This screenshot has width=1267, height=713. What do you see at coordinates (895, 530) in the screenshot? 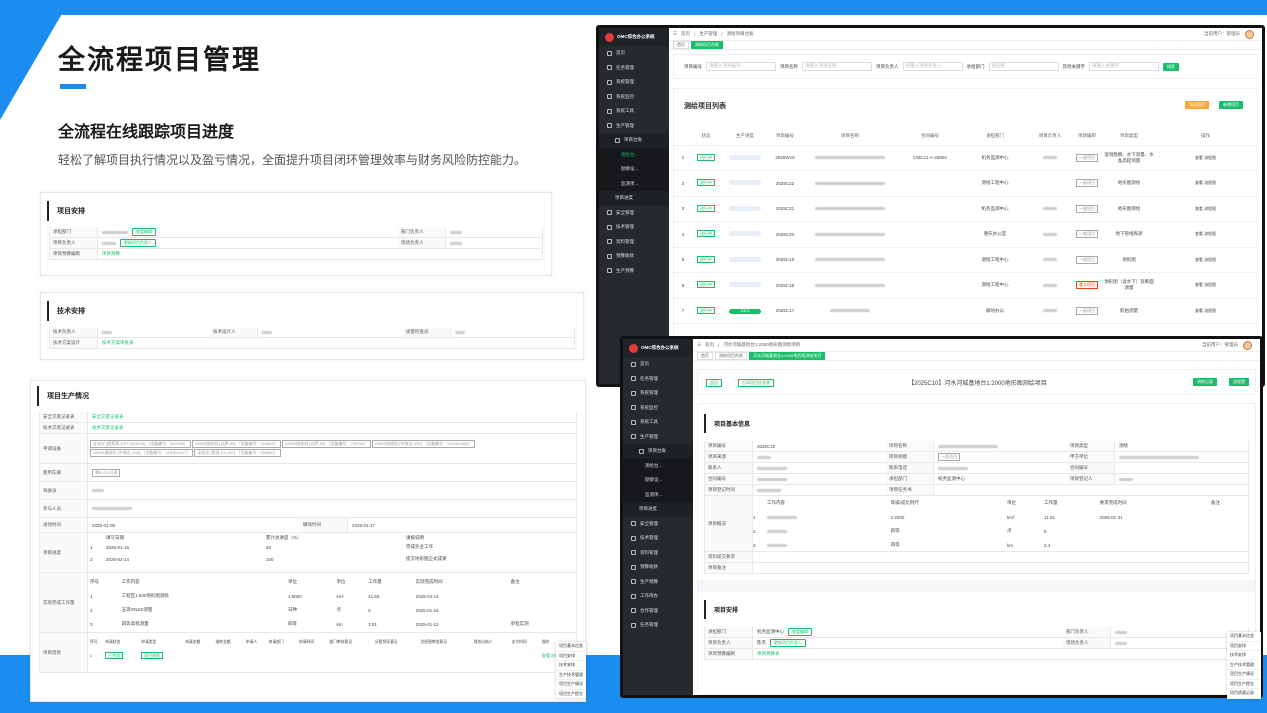
I see `text-cell: 四等` at bounding box center [895, 530].